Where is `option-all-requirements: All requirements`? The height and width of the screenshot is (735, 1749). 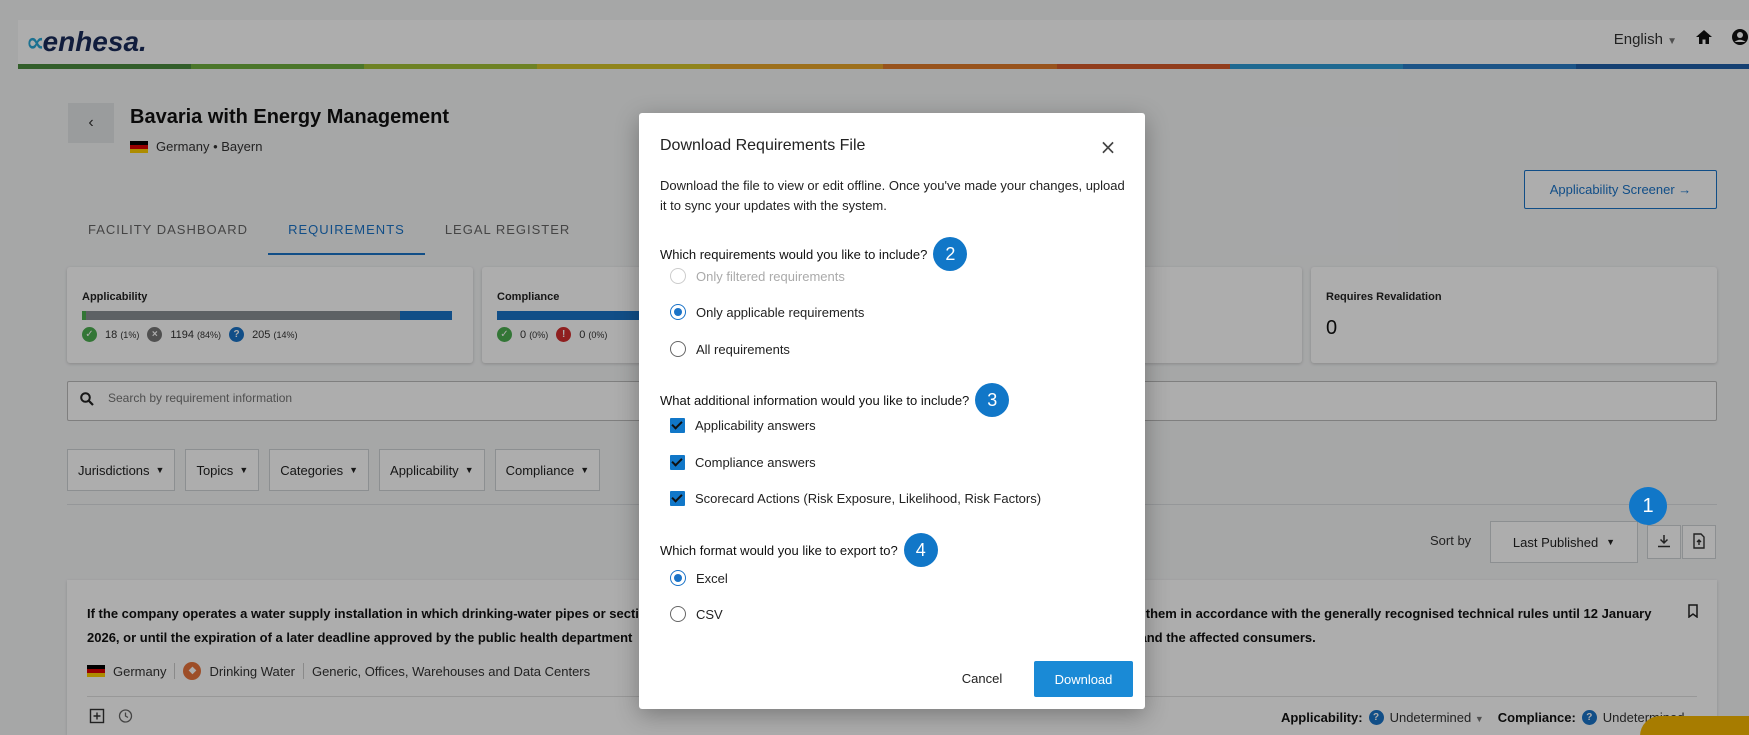
option-all-requirements: All requirements is located at coordinates (730, 349).